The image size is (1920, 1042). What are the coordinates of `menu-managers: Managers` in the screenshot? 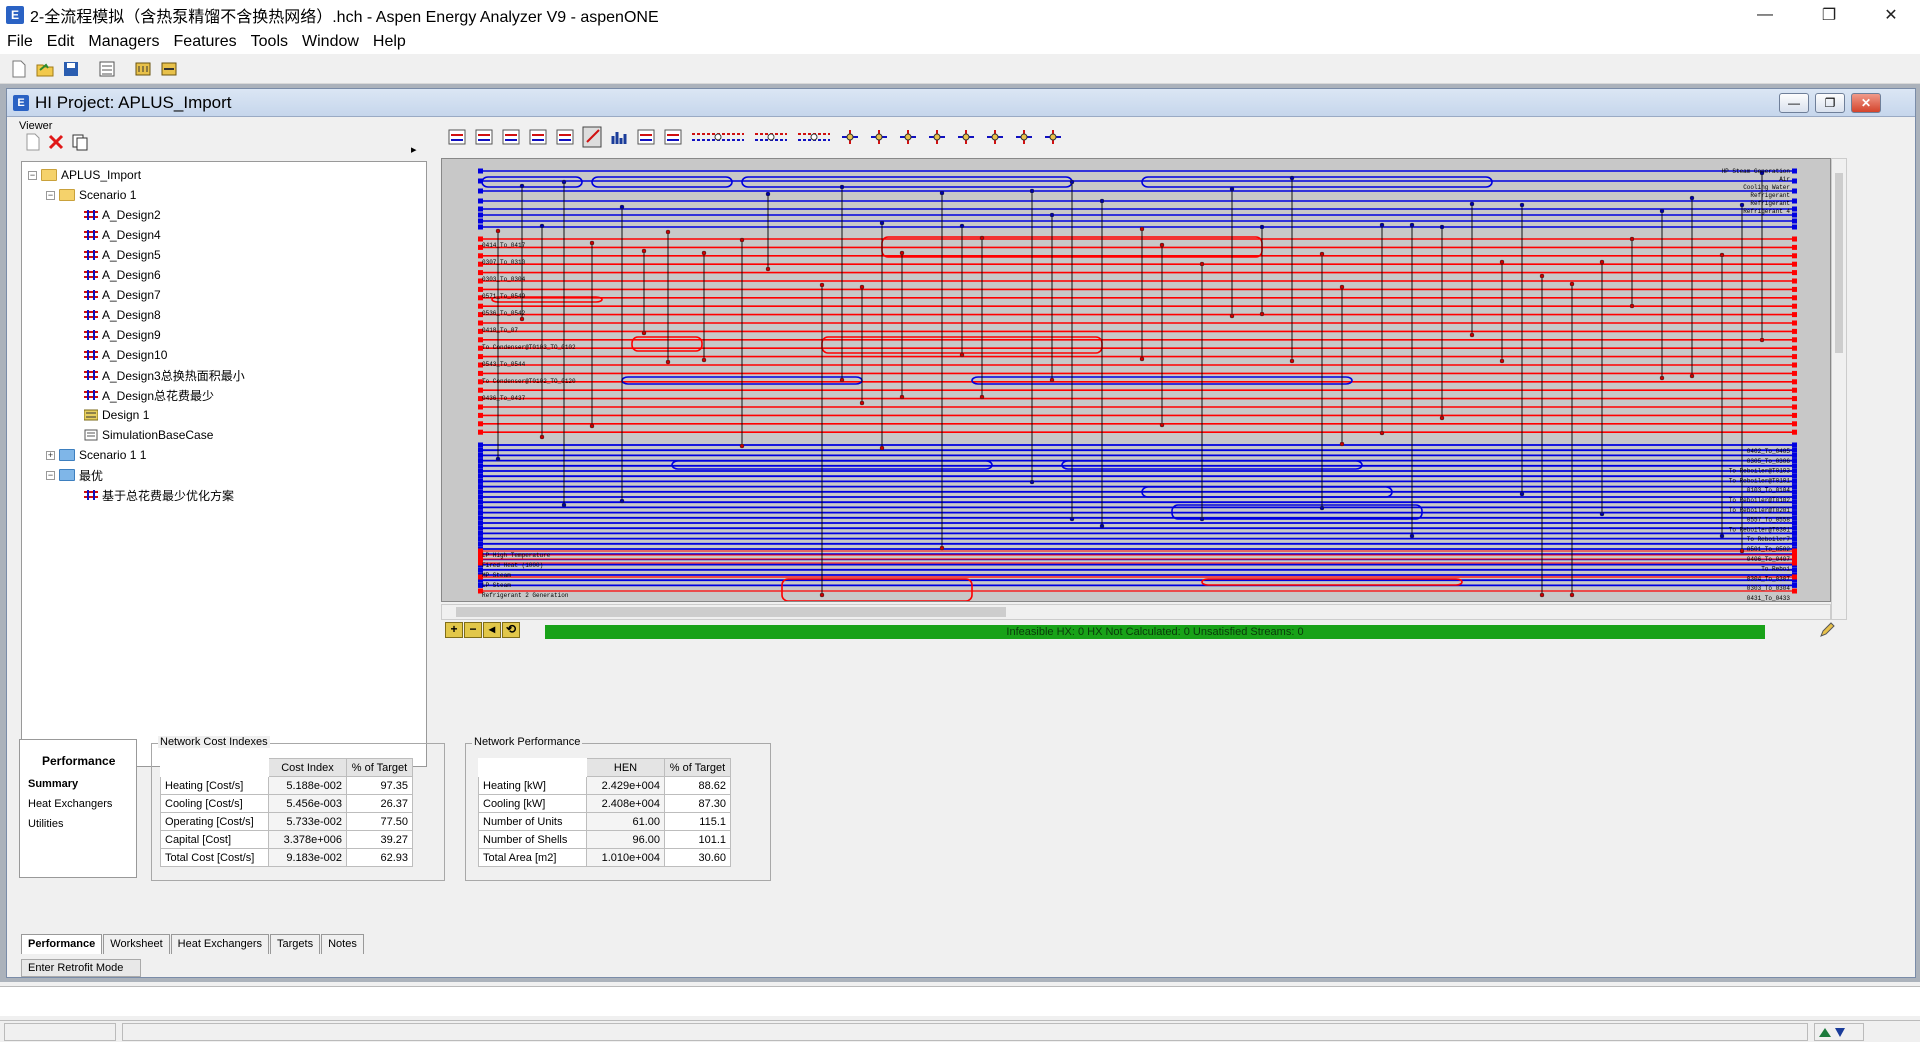 It's located at (123, 41).